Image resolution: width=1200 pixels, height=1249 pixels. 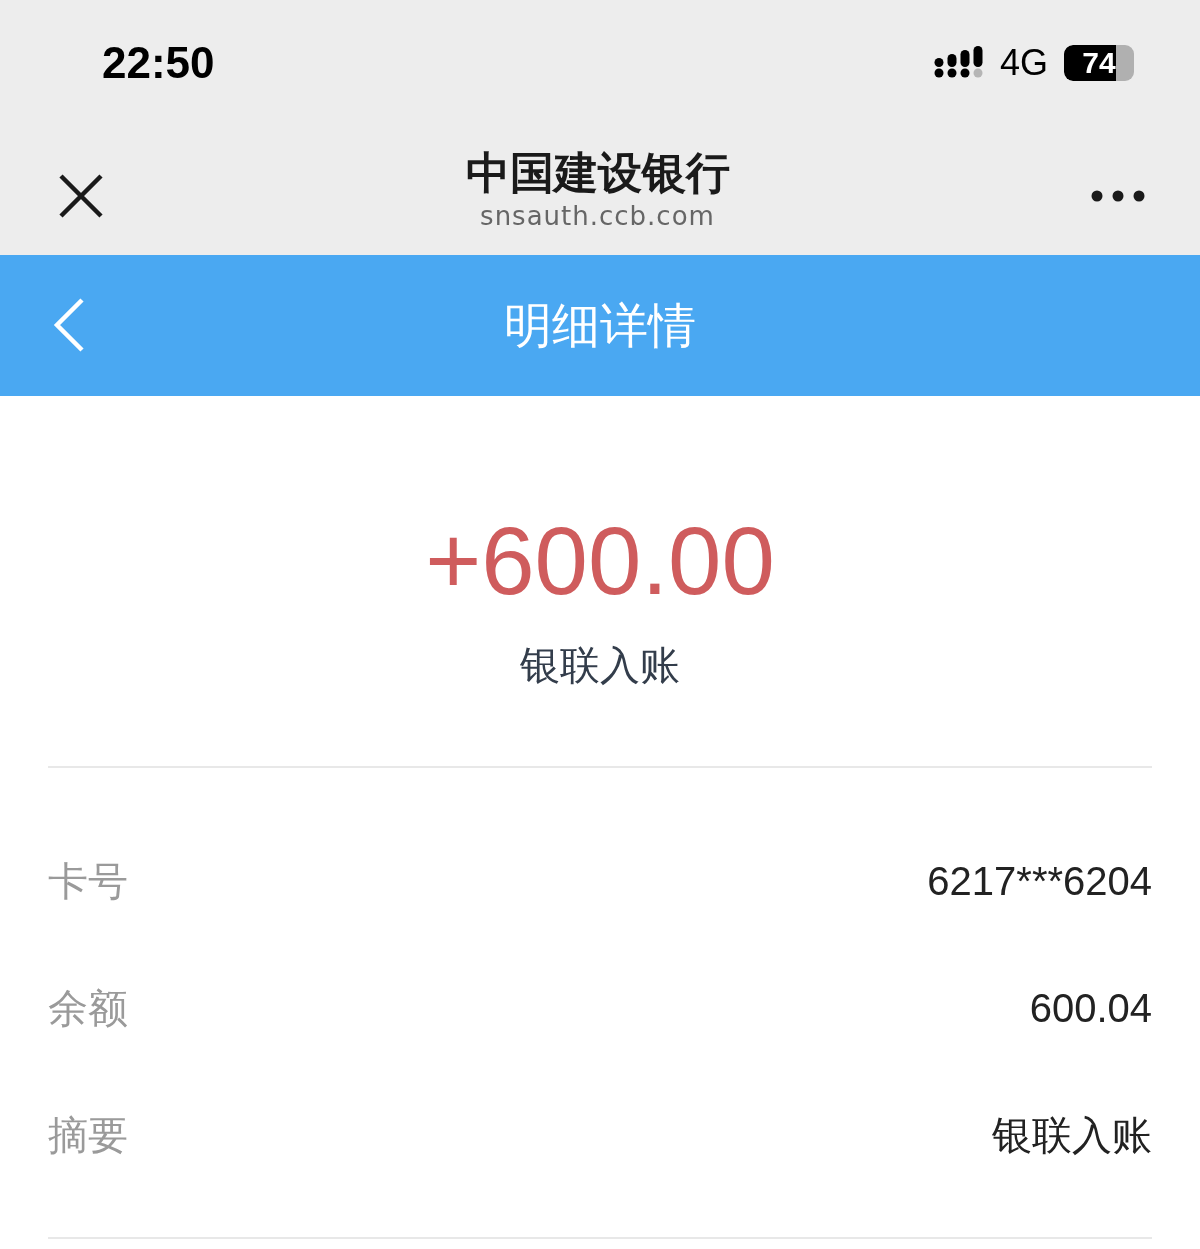 I want to click on transaction-type: 银联入账, so click(x=600, y=665).